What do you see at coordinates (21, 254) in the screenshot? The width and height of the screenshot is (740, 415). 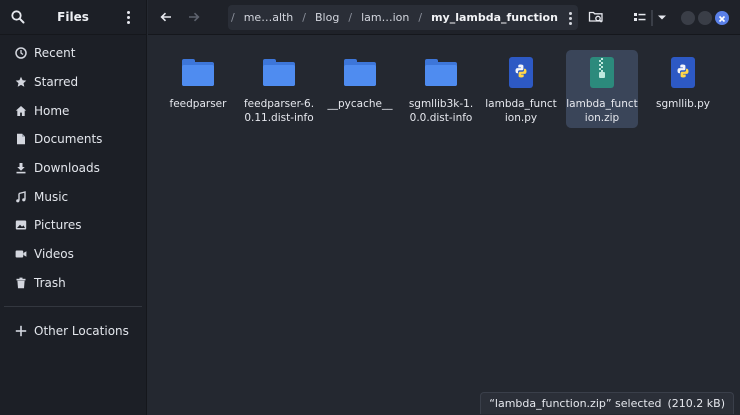 I see `video-icon` at bounding box center [21, 254].